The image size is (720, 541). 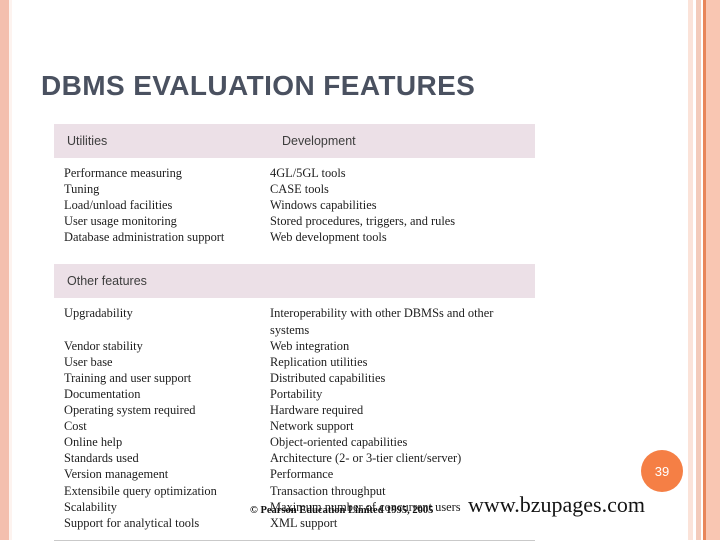 What do you see at coordinates (4, 270) in the screenshot?
I see `left-edge-stripe` at bounding box center [4, 270].